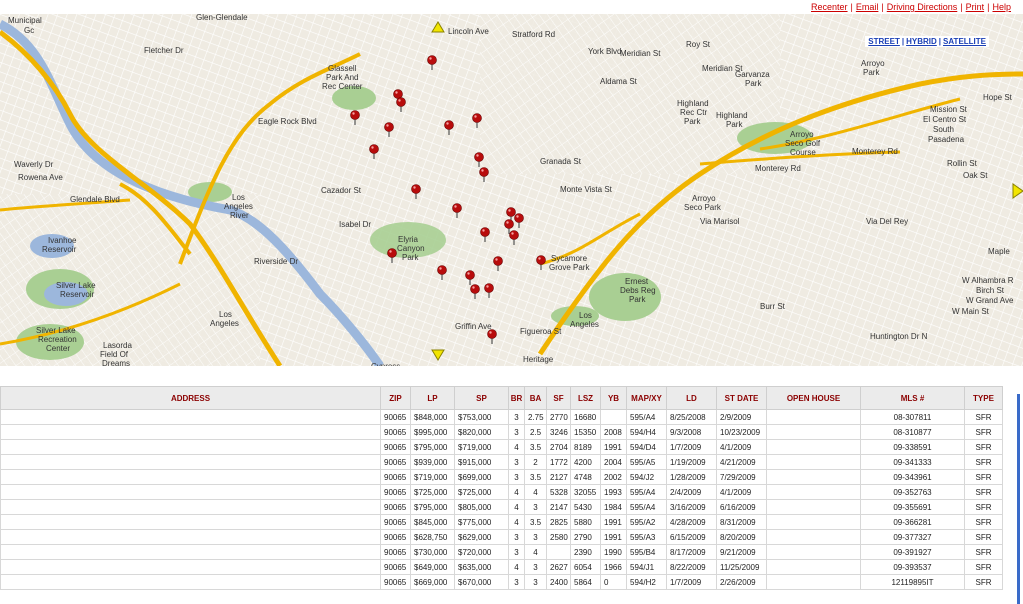 This screenshot has height=604, width=1023. I want to click on table-cell-lp: $719,000, so click(432, 477).